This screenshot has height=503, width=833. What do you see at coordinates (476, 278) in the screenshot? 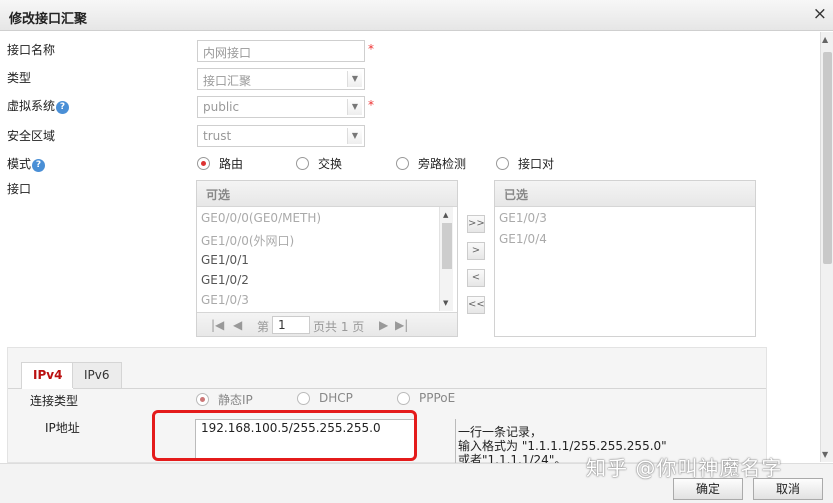
I see `remove-button: <` at bounding box center [476, 278].